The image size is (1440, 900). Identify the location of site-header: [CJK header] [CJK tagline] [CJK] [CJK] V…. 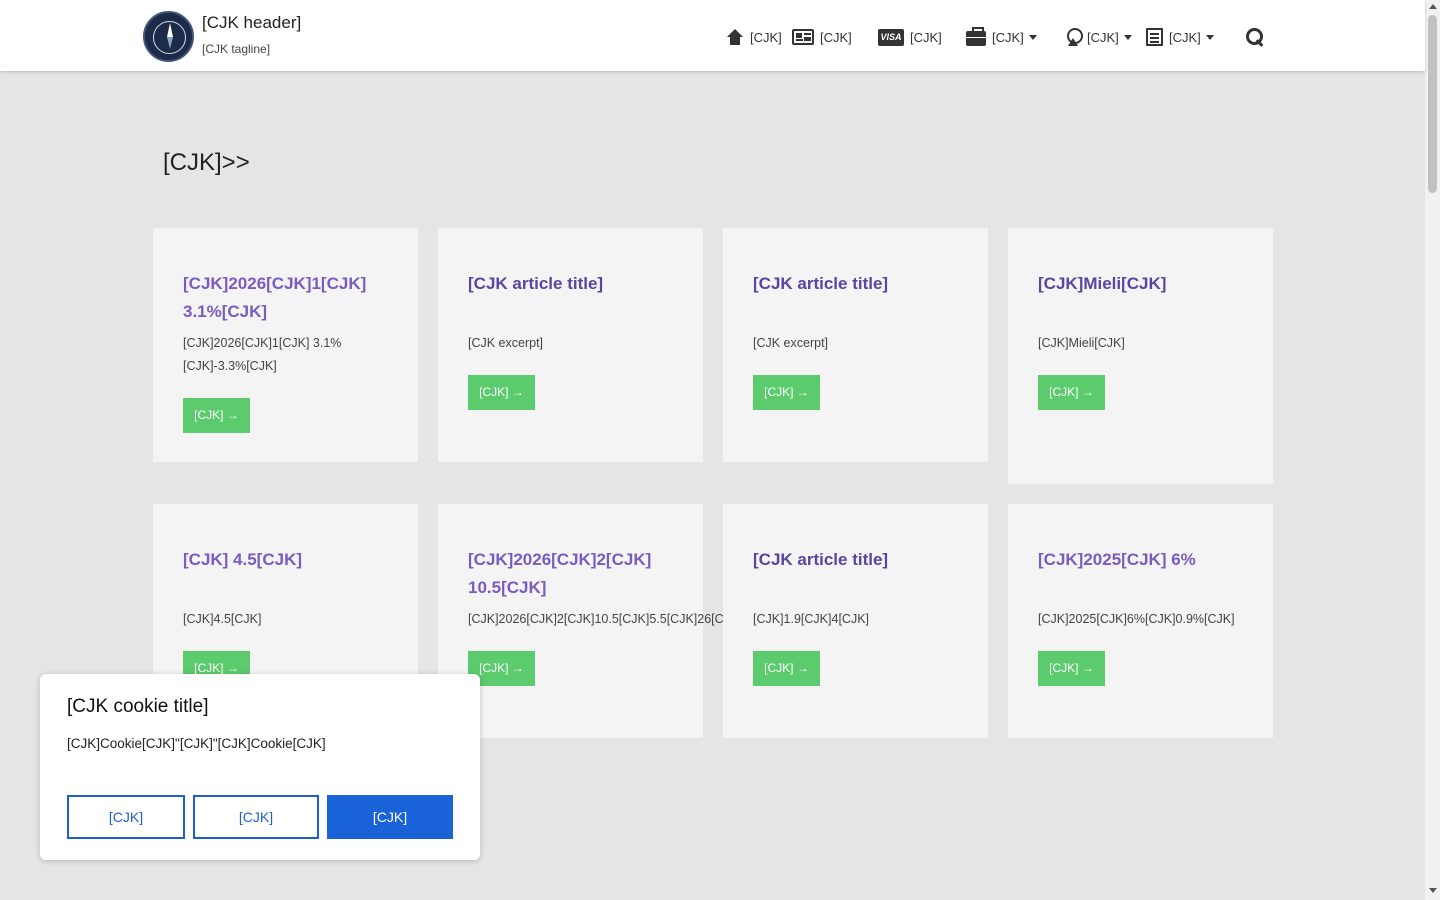
(712, 35).